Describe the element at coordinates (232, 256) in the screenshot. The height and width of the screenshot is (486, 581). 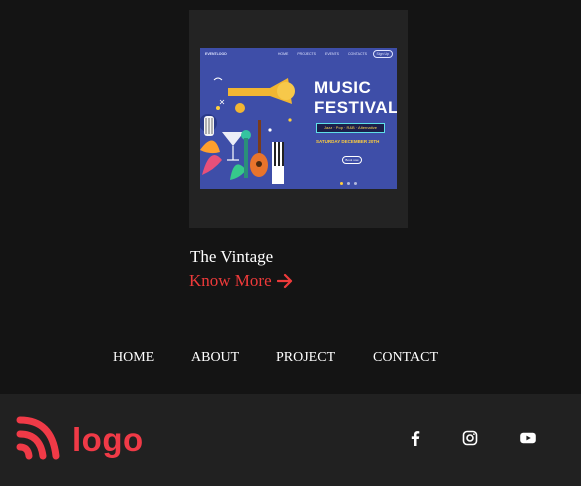
I see `card-title: The Vintage` at that location.